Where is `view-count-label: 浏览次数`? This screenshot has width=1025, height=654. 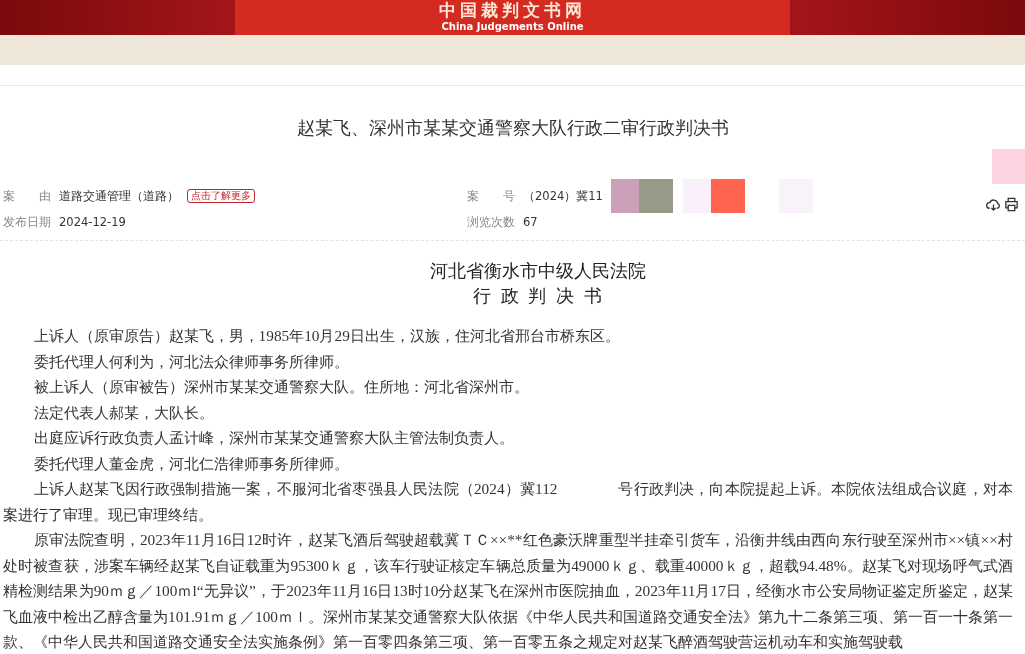
view-count-label: 浏览次数 is located at coordinates (491, 222).